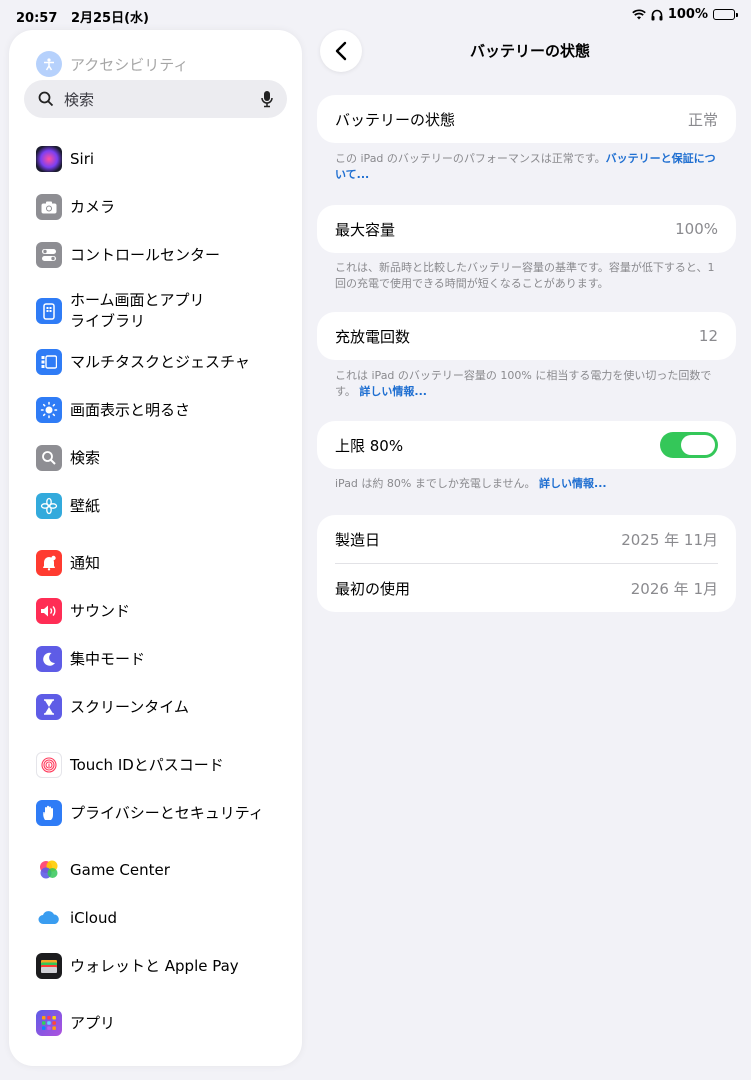  I want to click on sidebar-item-label: ホーム画面とアプリ ライブラリ, so click(137, 311).